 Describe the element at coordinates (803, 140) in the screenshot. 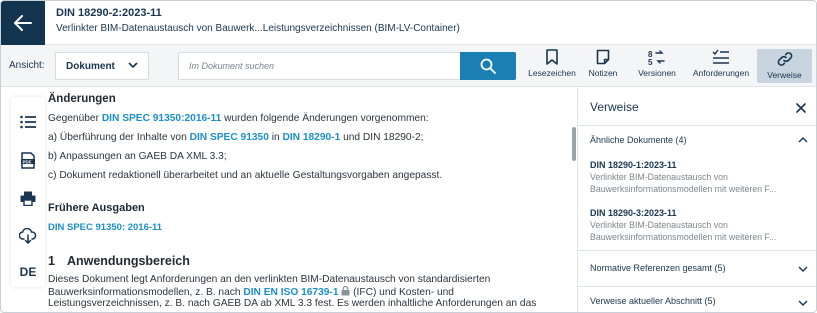

I see `chevron-up-icon` at that location.